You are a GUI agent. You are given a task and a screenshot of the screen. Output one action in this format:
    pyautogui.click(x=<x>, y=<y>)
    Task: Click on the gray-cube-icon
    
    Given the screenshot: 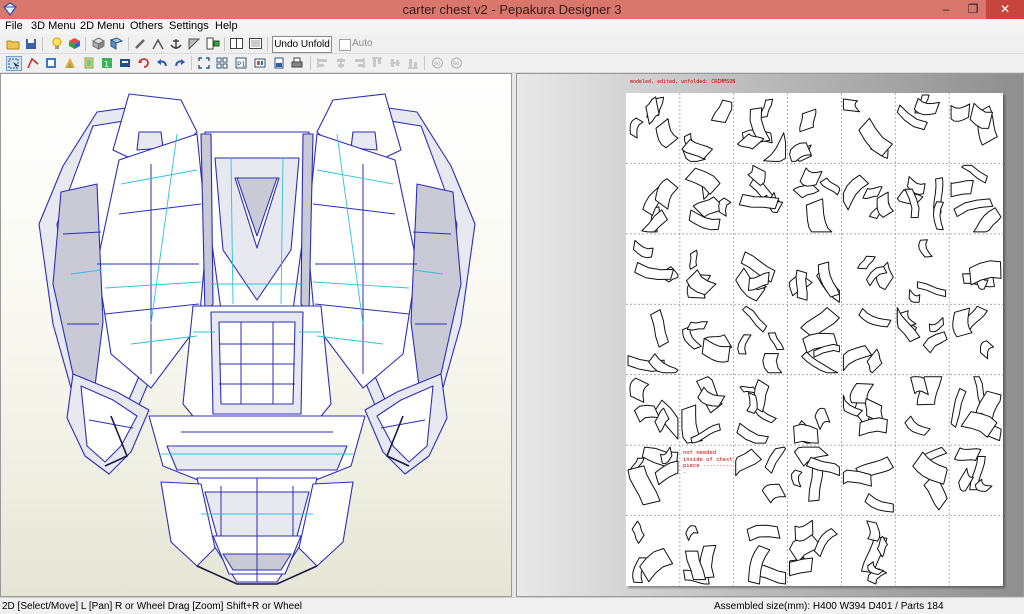 What is the action you would take?
    pyautogui.click(x=98, y=43)
    